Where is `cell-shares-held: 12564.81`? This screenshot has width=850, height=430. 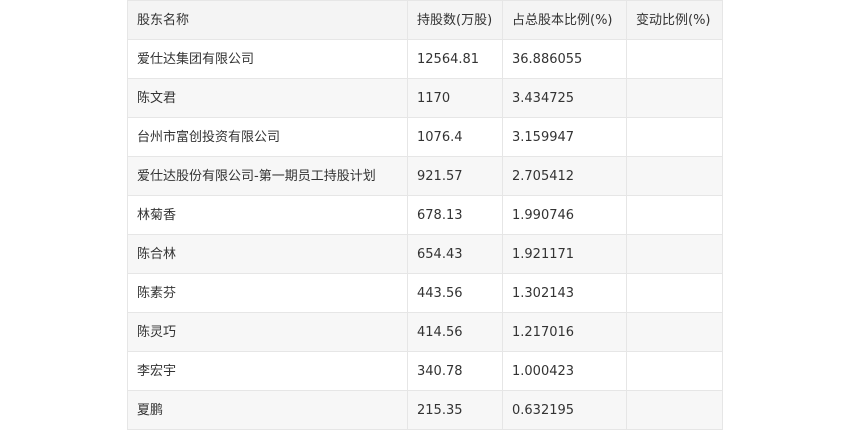
cell-shares-held: 12564.81 is located at coordinates (455, 59).